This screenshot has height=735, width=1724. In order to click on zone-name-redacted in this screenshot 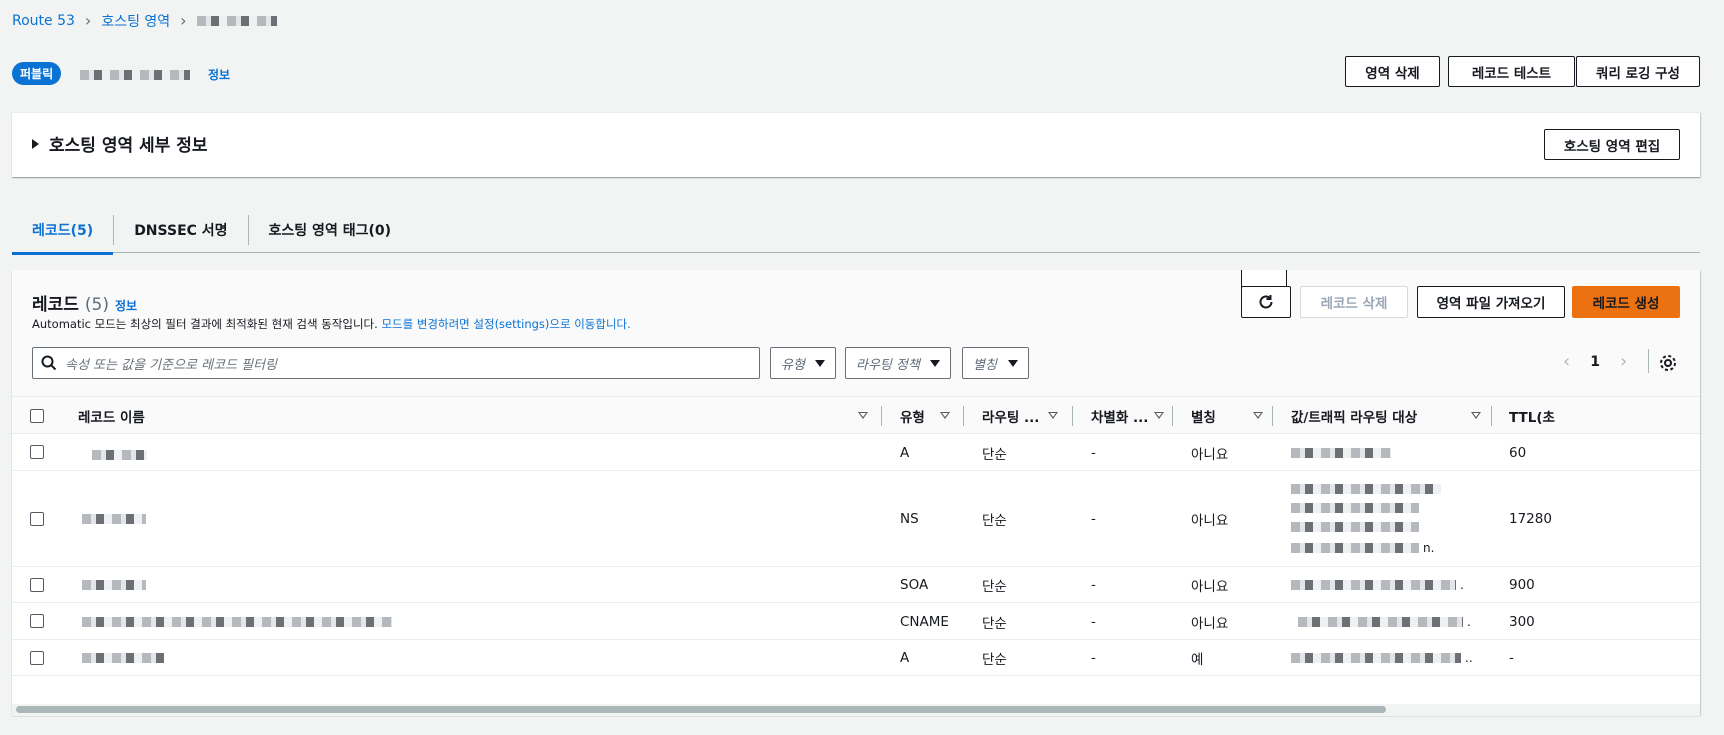, I will do `click(135, 74)`.